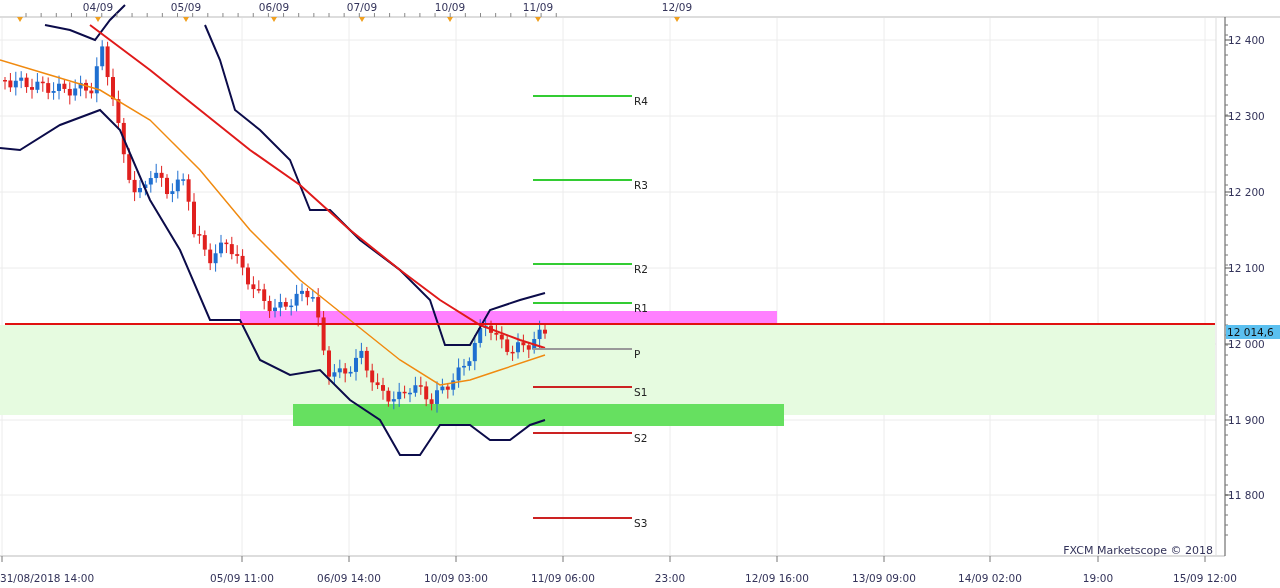 The image size is (1280, 588). What do you see at coordinates (1138, 550) in the screenshot?
I see `copyright-text: FXCM Marketscope © 2018` at bounding box center [1138, 550].